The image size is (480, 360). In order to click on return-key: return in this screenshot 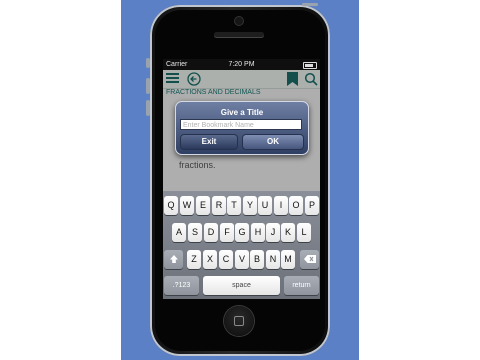, I will do `click(301, 285)`.